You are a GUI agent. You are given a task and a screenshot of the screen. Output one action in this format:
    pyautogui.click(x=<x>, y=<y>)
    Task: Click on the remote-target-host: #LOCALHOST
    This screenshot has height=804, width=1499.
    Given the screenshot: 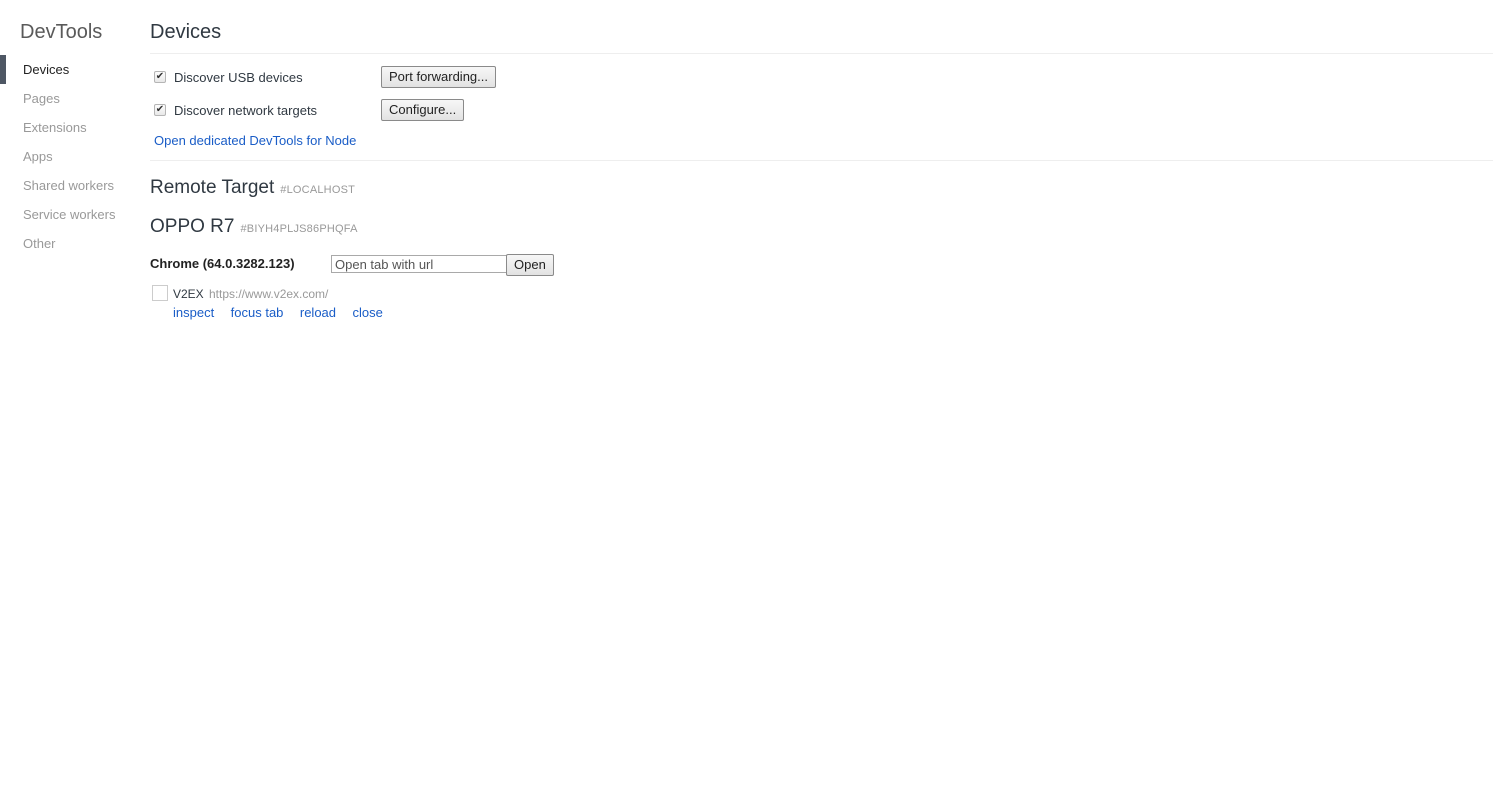 What is the action you would take?
    pyautogui.click(x=318, y=190)
    